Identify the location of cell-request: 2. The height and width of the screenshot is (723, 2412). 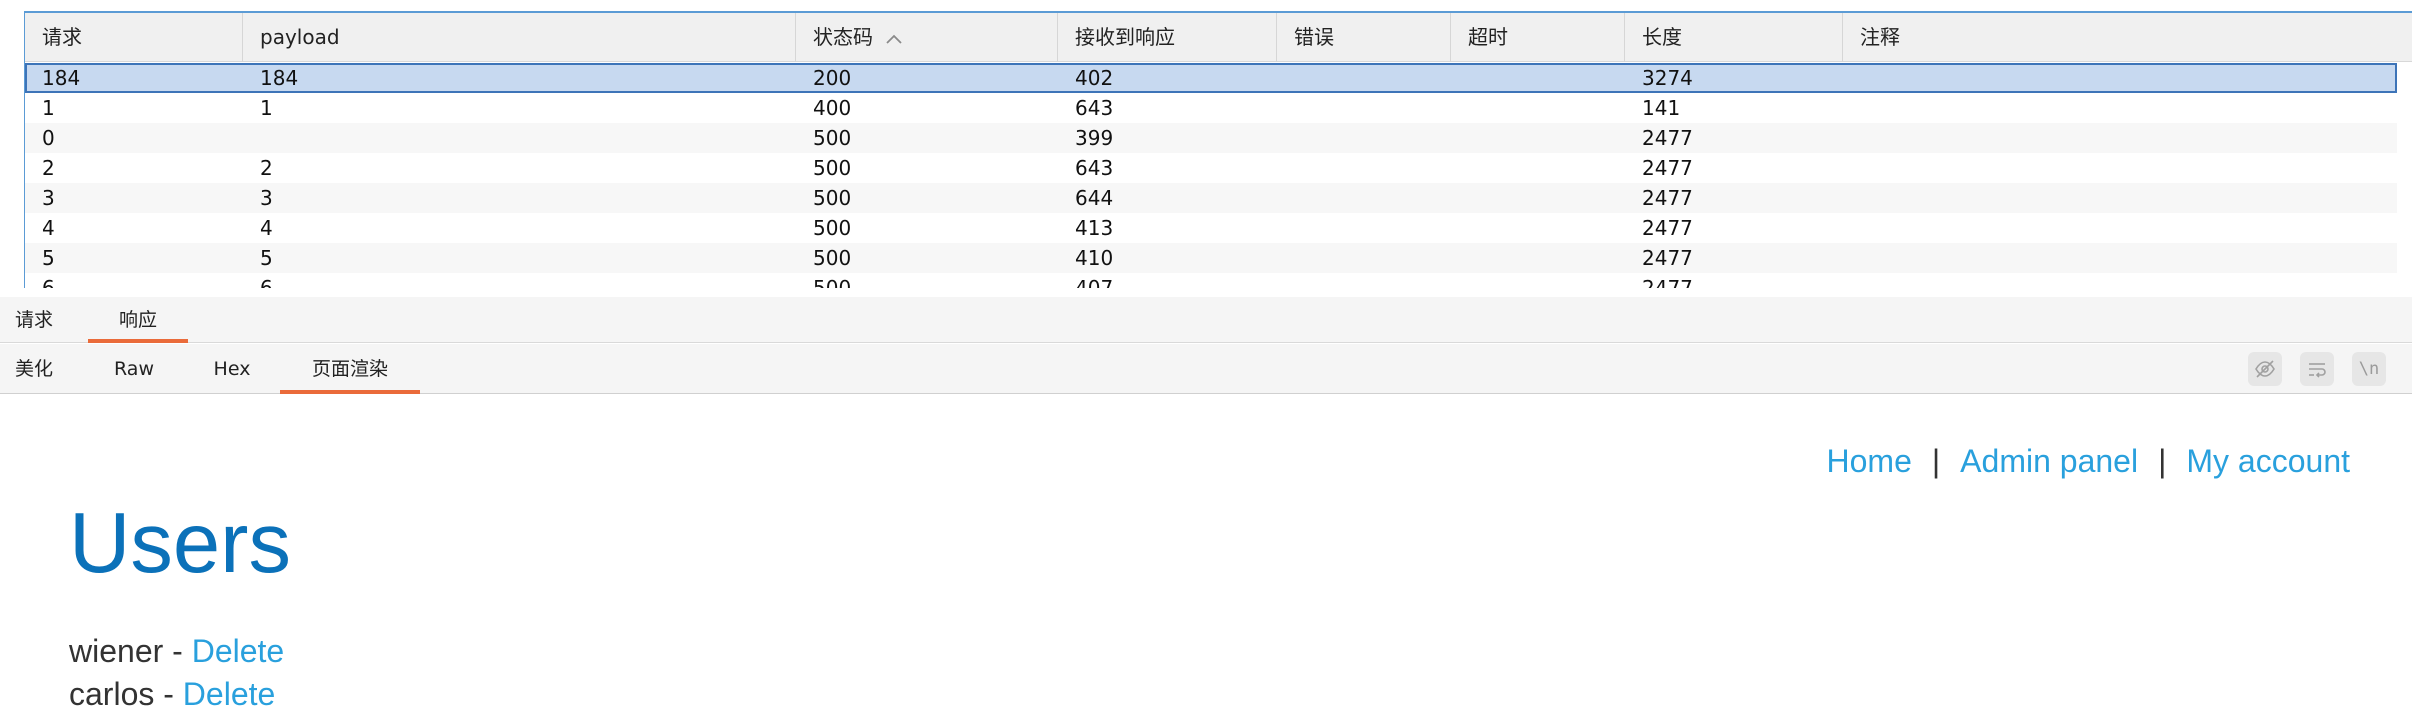
(48, 168).